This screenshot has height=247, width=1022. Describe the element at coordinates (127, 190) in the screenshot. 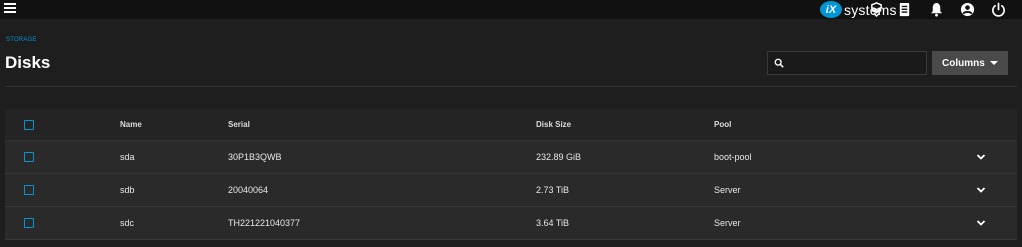

I see `cell-name: sdb` at that location.